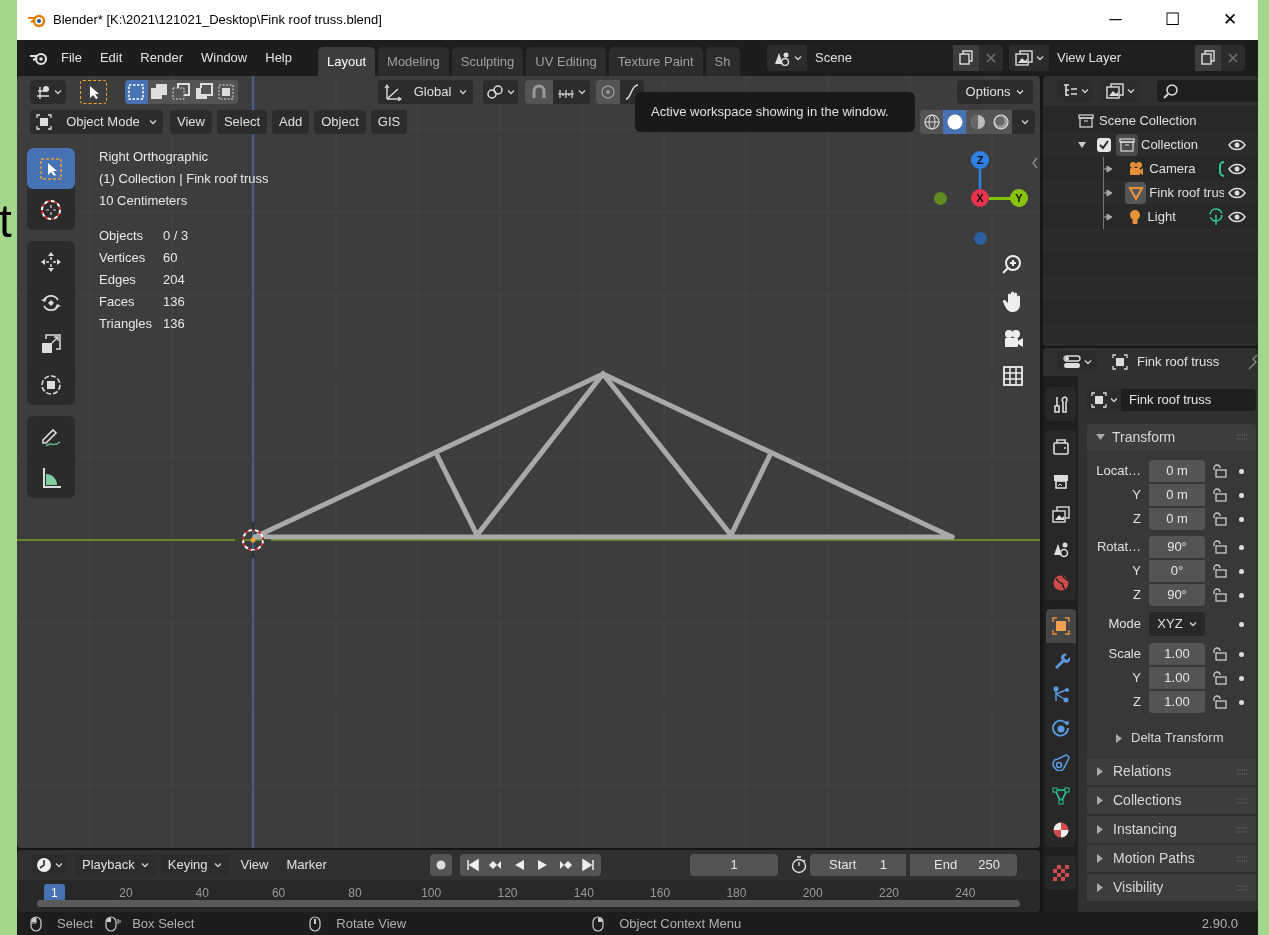  Describe the element at coordinates (194, 865) in the screenshot. I see `menu-dropdown: Keying` at that location.